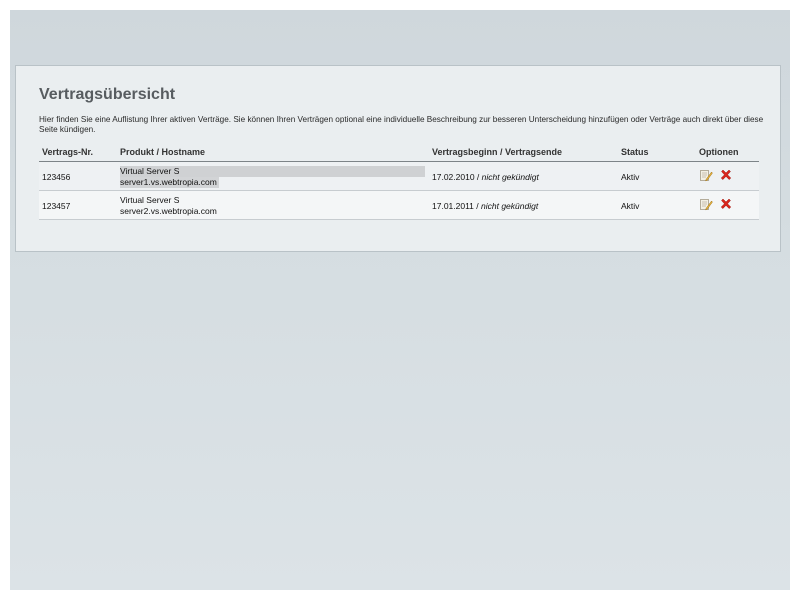 The height and width of the screenshot is (600, 800). Describe the element at coordinates (56, 177) in the screenshot. I see `contract-number: 123456` at that location.